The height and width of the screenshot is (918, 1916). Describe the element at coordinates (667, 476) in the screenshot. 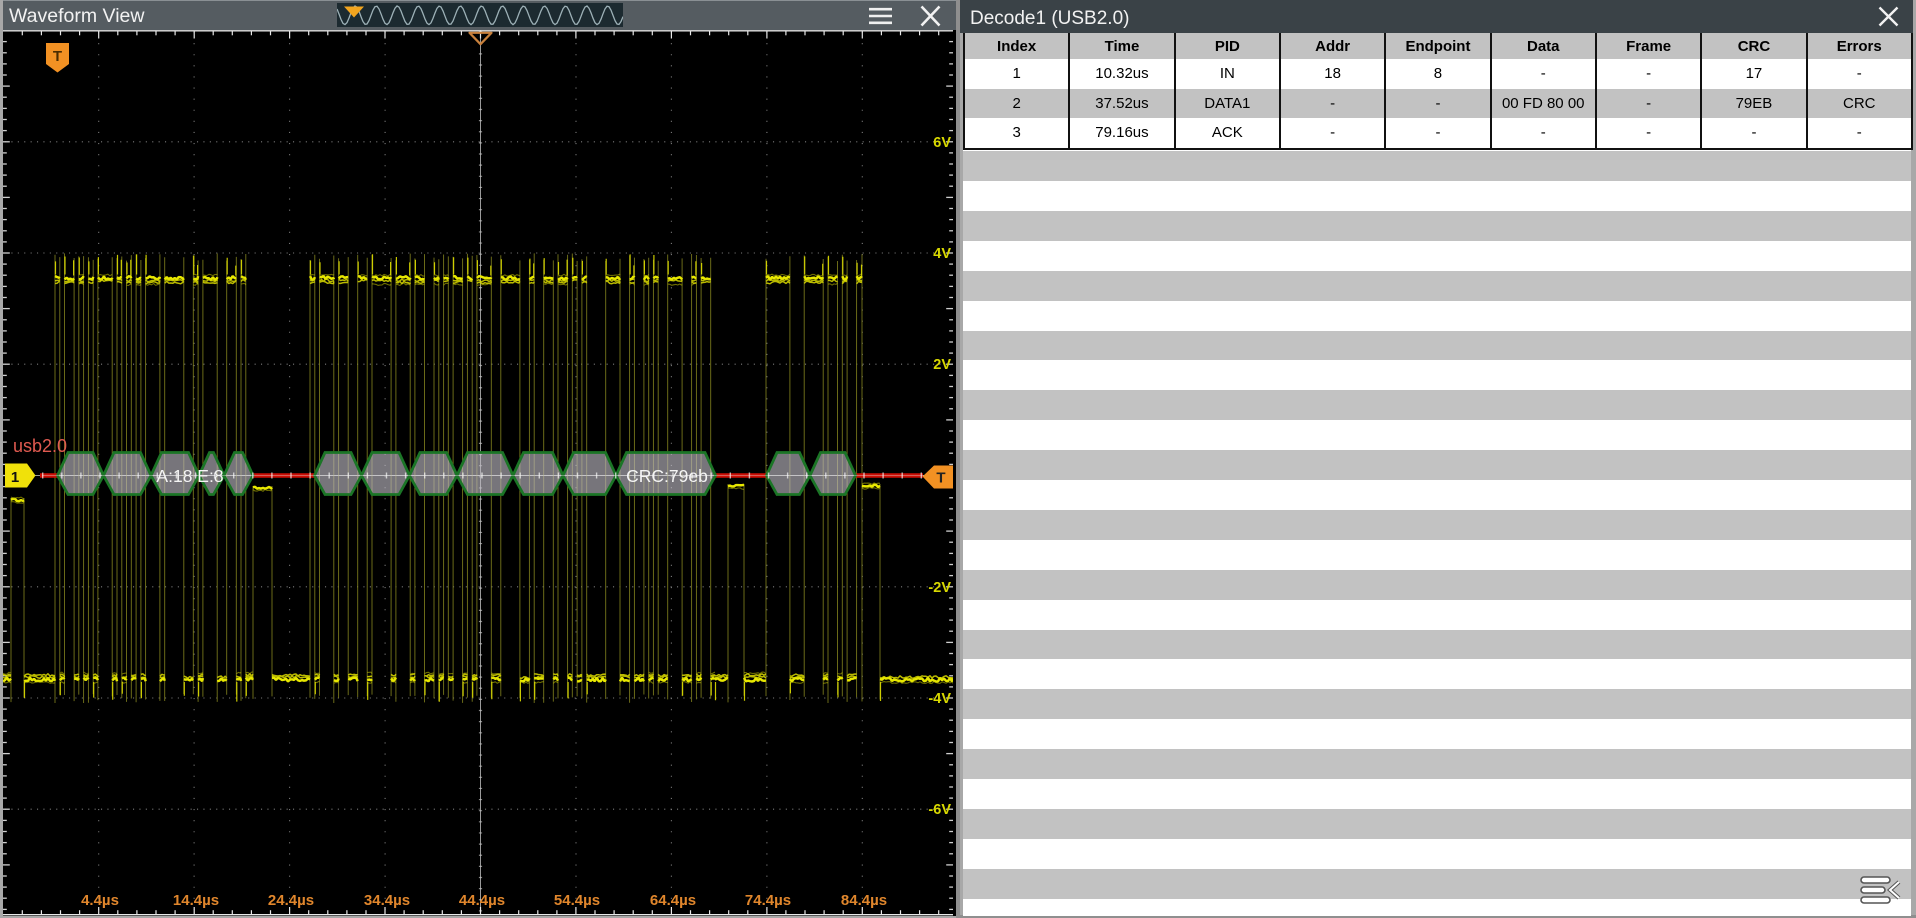

I see `svg-text: CRC:79eb` at that location.